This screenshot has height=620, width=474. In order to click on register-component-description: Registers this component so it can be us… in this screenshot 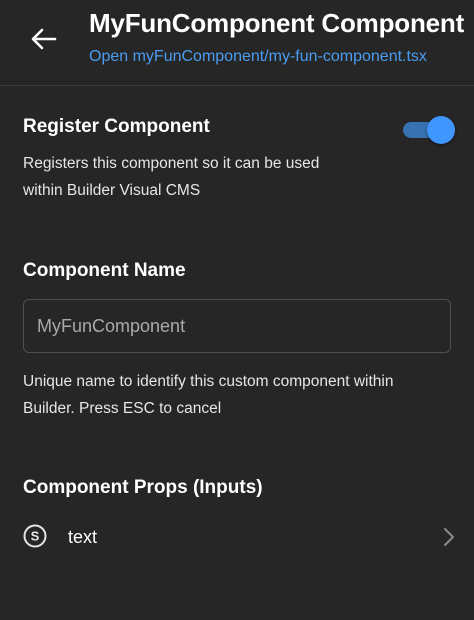, I will do `click(171, 177)`.